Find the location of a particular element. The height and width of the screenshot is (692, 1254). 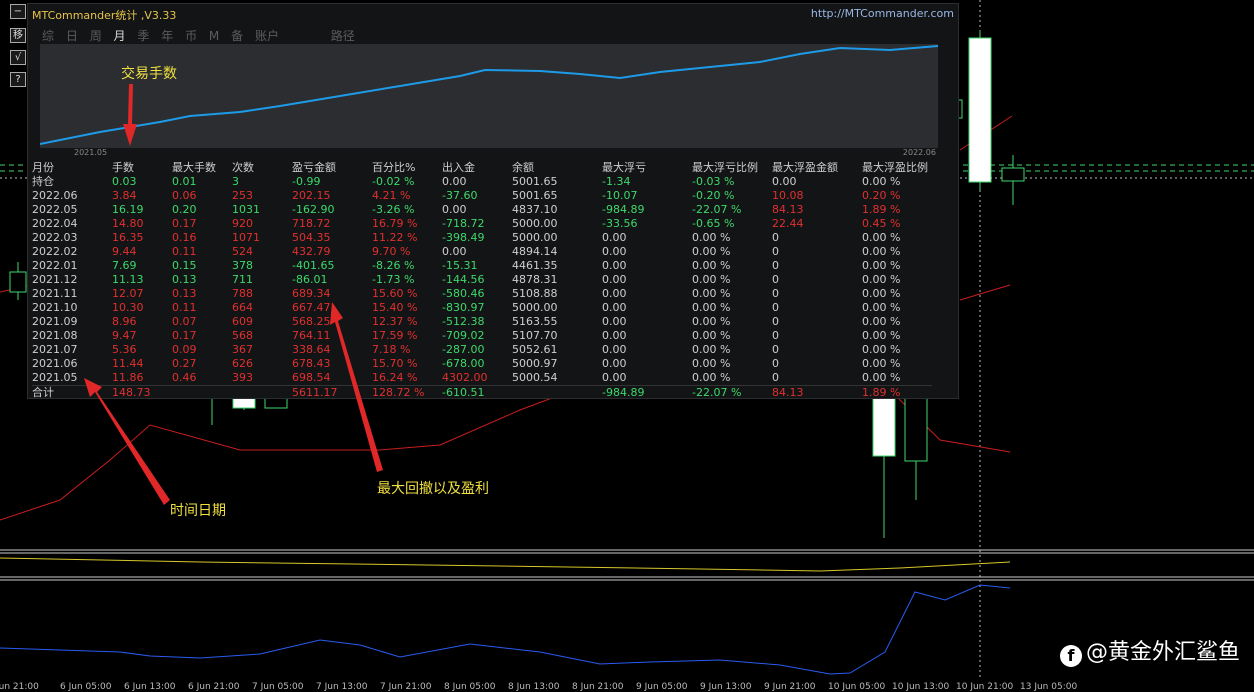

time-tick: 7 Jun 13:00 is located at coordinates (342, 687).